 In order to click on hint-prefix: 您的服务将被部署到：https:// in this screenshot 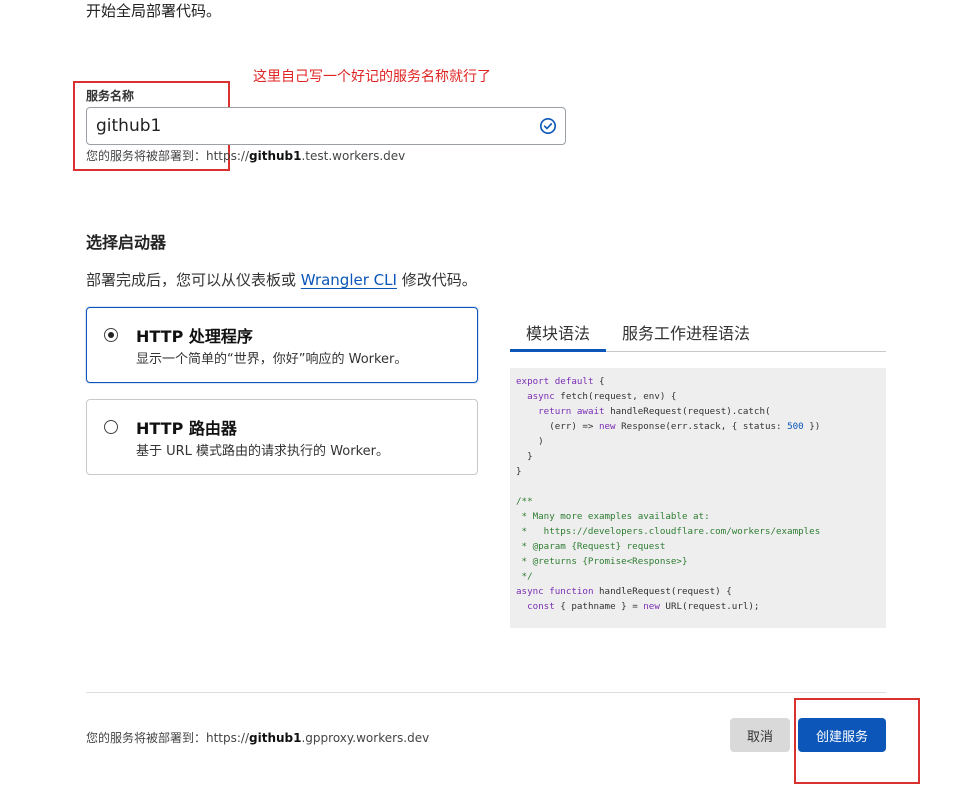, I will do `click(168, 156)`.